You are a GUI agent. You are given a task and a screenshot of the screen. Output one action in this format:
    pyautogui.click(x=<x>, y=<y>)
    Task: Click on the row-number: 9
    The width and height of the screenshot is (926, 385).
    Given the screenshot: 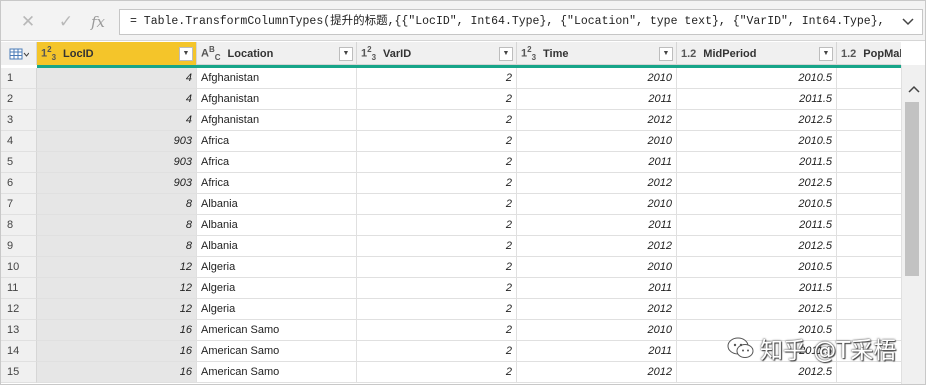 What is the action you would take?
    pyautogui.click(x=19, y=246)
    